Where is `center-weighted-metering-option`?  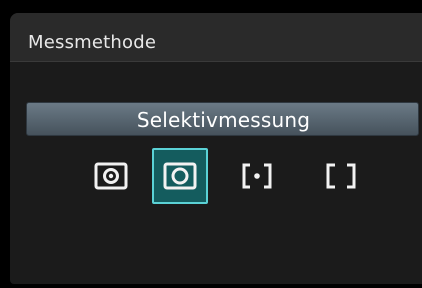 center-weighted-metering-option is located at coordinates (341, 176).